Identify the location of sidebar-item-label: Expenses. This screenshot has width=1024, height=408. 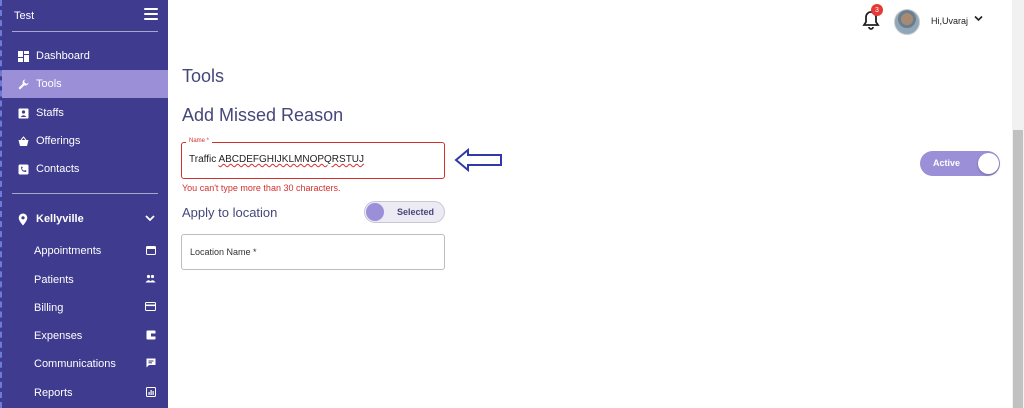
(58, 336).